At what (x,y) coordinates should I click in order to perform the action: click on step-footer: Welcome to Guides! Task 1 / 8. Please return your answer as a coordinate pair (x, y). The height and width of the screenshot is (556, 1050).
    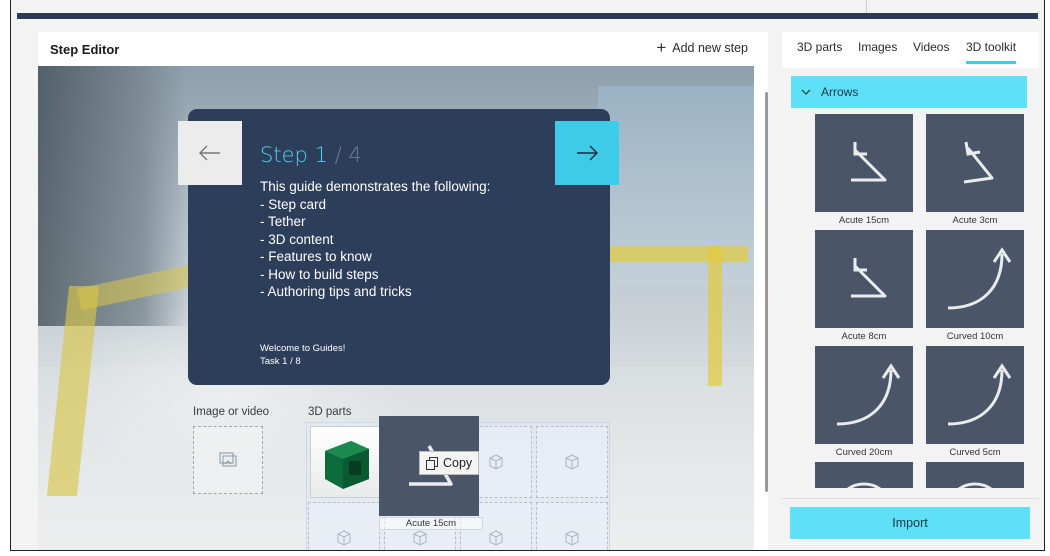
    Looking at the image, I should click on (302, 355).